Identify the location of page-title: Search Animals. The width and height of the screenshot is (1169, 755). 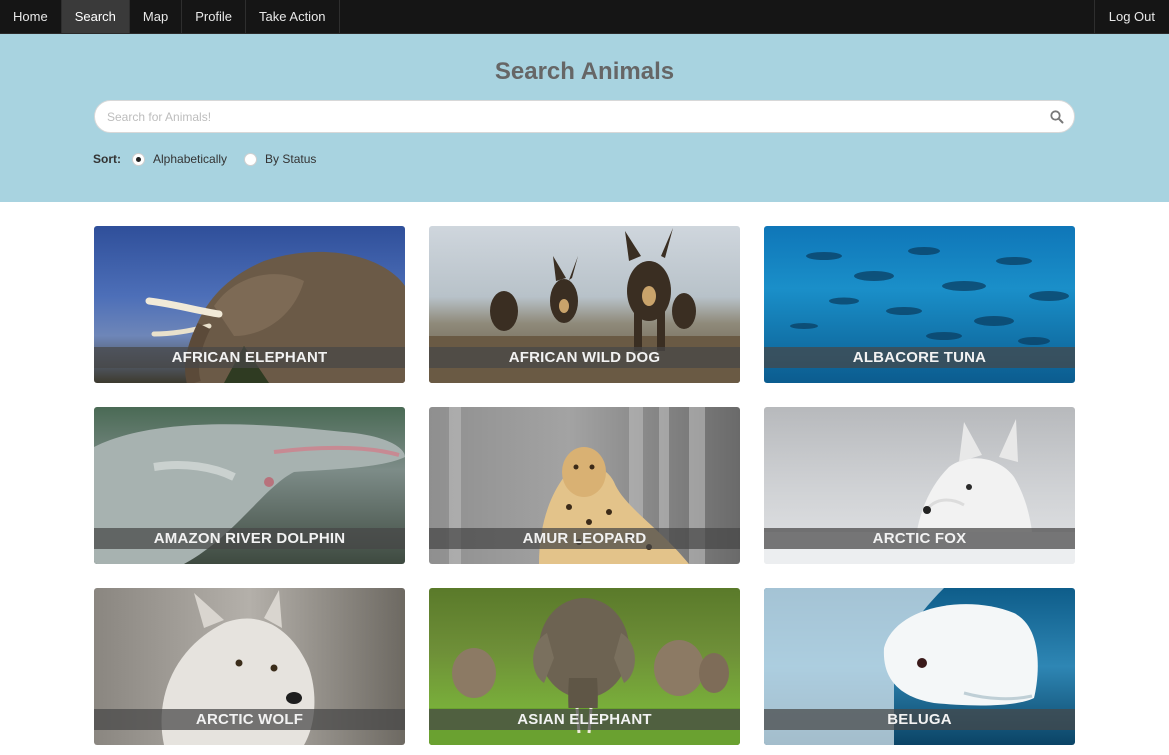
(584, 71).